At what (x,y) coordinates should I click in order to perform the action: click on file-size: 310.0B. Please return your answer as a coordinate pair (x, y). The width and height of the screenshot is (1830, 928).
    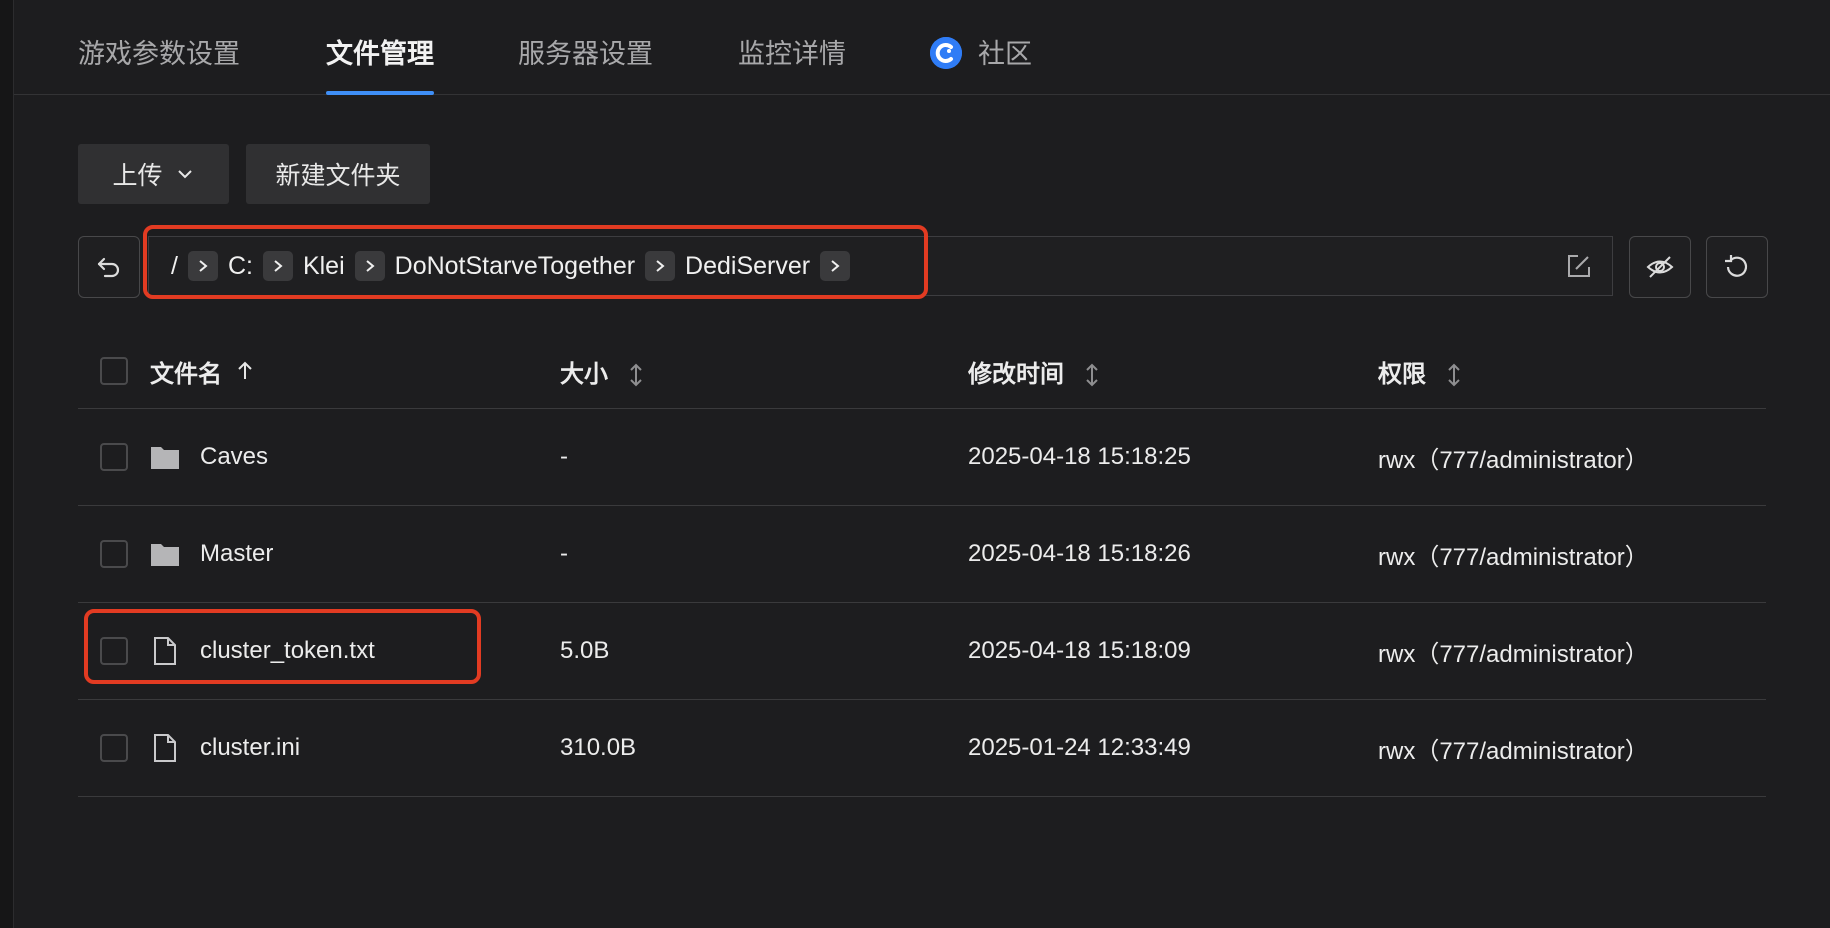
    Looking at the image, I should click on (598, 747).